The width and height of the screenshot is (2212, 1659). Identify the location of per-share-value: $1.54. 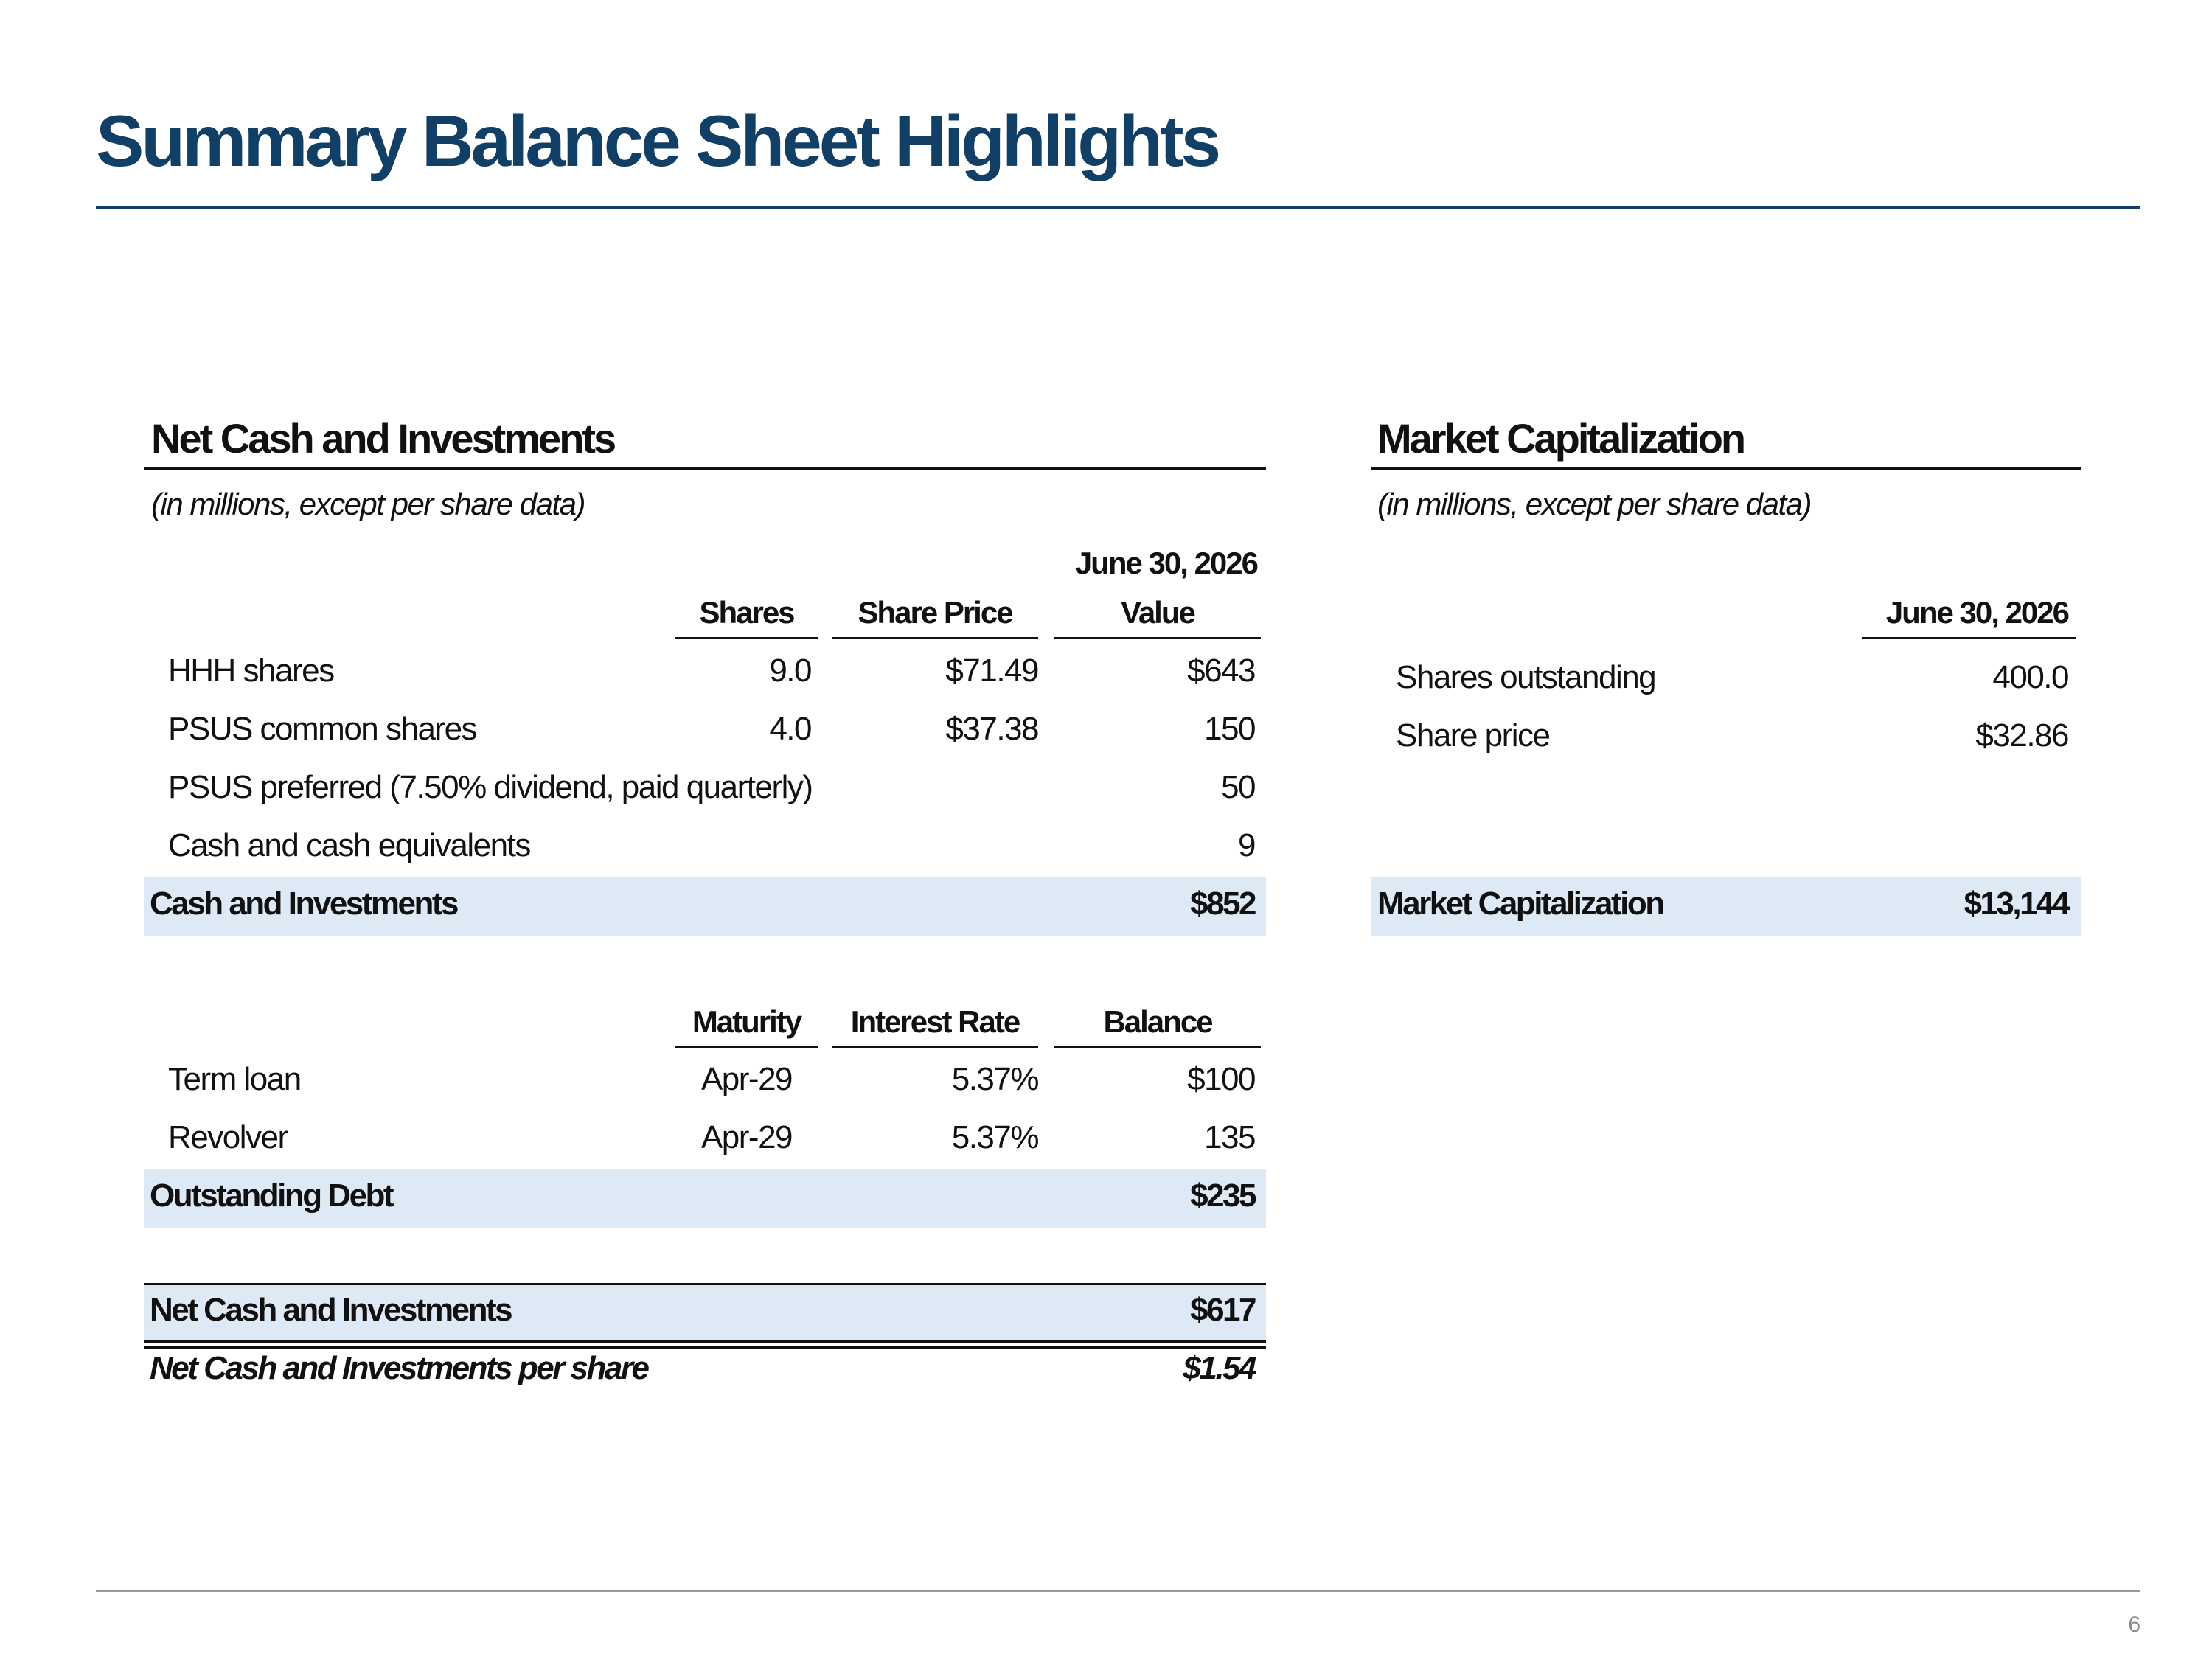
(1219, 1368).